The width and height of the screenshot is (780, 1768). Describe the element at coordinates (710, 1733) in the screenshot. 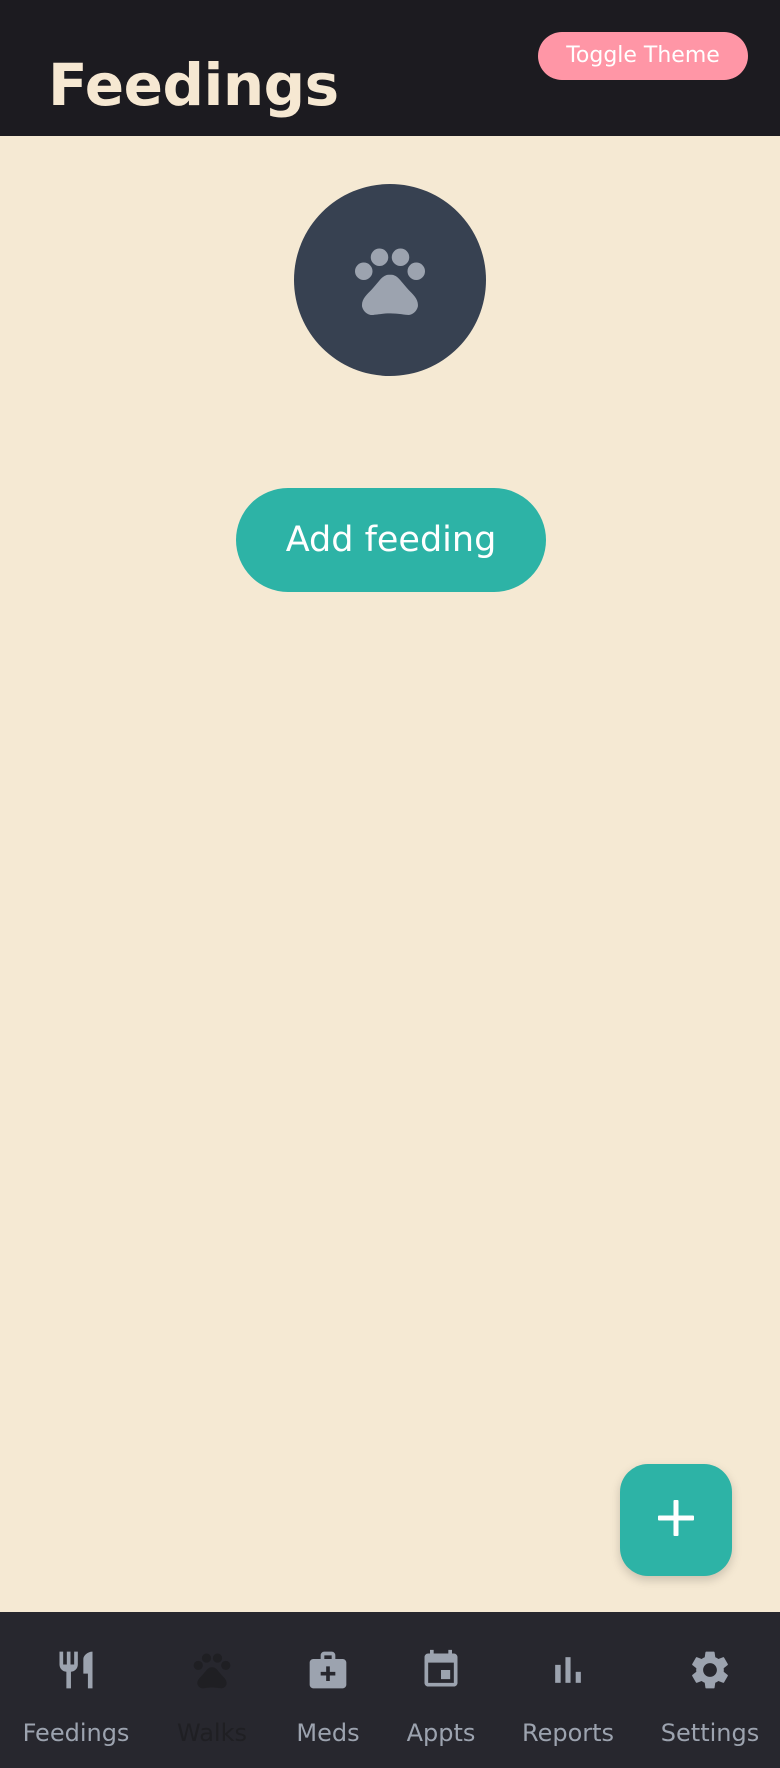

I see `nav-label-settings: Settings` at that location.